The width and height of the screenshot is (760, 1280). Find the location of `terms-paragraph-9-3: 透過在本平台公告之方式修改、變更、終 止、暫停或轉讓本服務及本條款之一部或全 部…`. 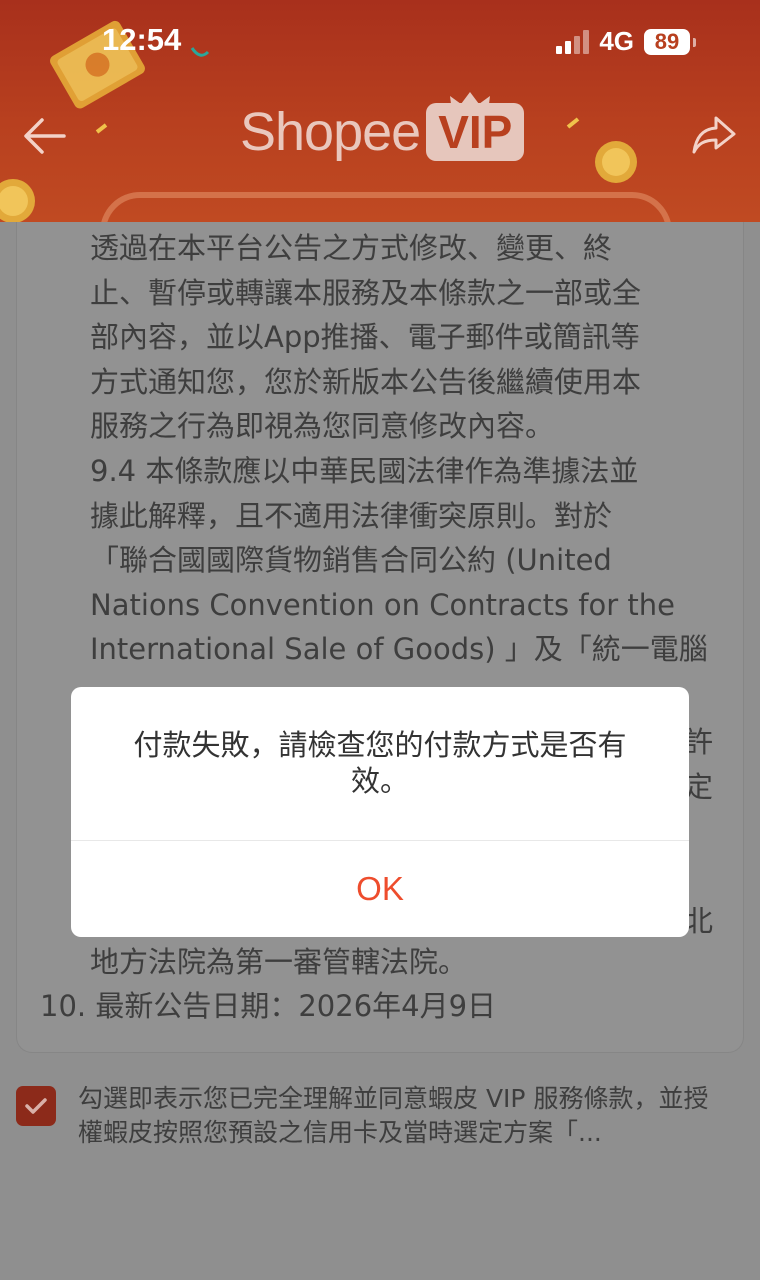

terms-paragraph-9-3: 透過在本平台公告之方式修改、變更、終 止、暫停或轉讓本服務及本條款之一部或全 部… is located at coordinates (366, 337).